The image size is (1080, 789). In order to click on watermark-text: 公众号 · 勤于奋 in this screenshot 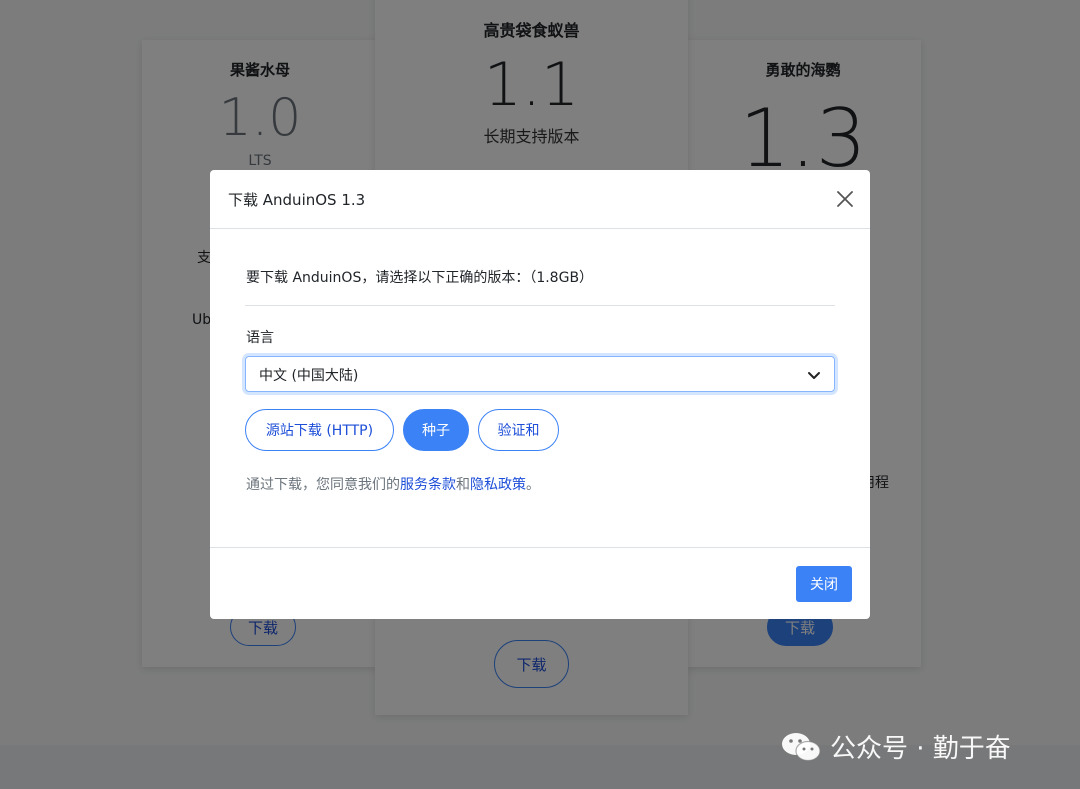, I will do `click(920, 749)`.